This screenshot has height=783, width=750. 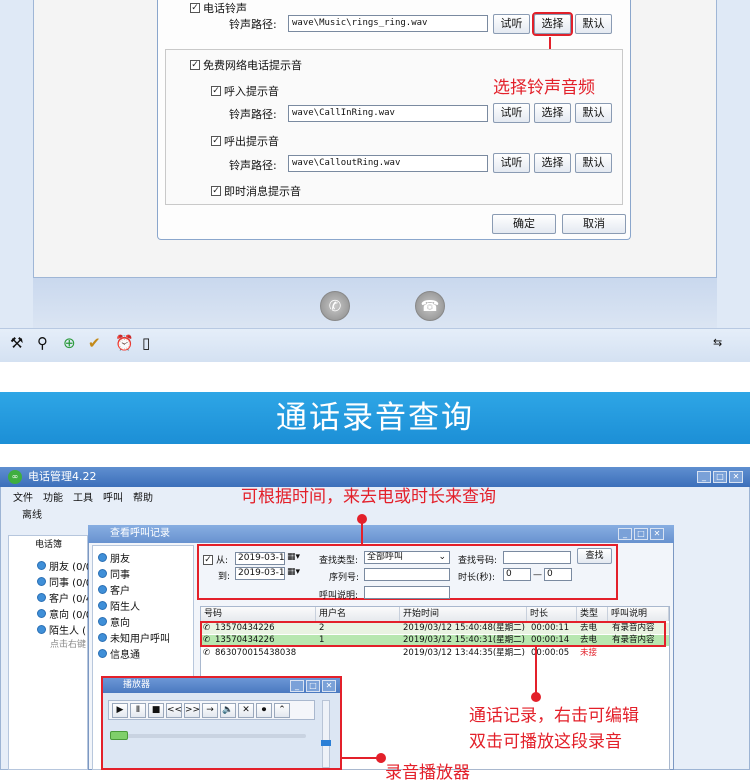 What do you see at coordinates (61, 629) in the screenshot?
I see `contact-group-strangers: 陌生人 (` at bounding box center [61, 629].